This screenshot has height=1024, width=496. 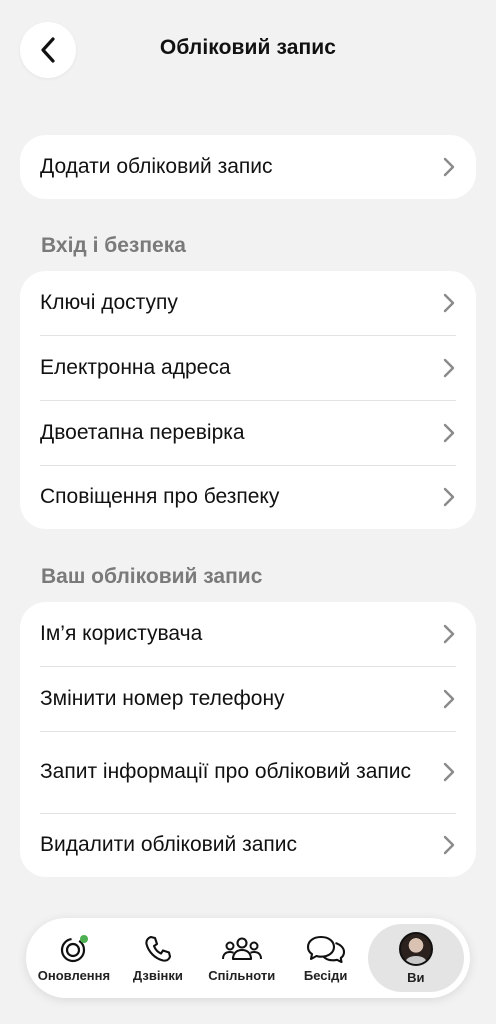 What do you see at coordinates (109, 302) in the screenshot?
I see `row-label: Ключі доступу` at bounding box center [109, 302].